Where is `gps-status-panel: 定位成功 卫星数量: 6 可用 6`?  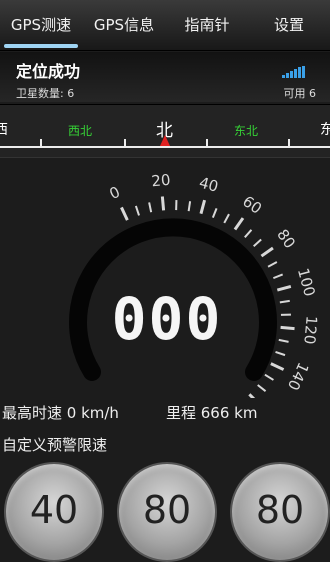
gps-status-panel: 定位成功 卫星数量: 6 可用 6 is located at coordinates (165, 77).